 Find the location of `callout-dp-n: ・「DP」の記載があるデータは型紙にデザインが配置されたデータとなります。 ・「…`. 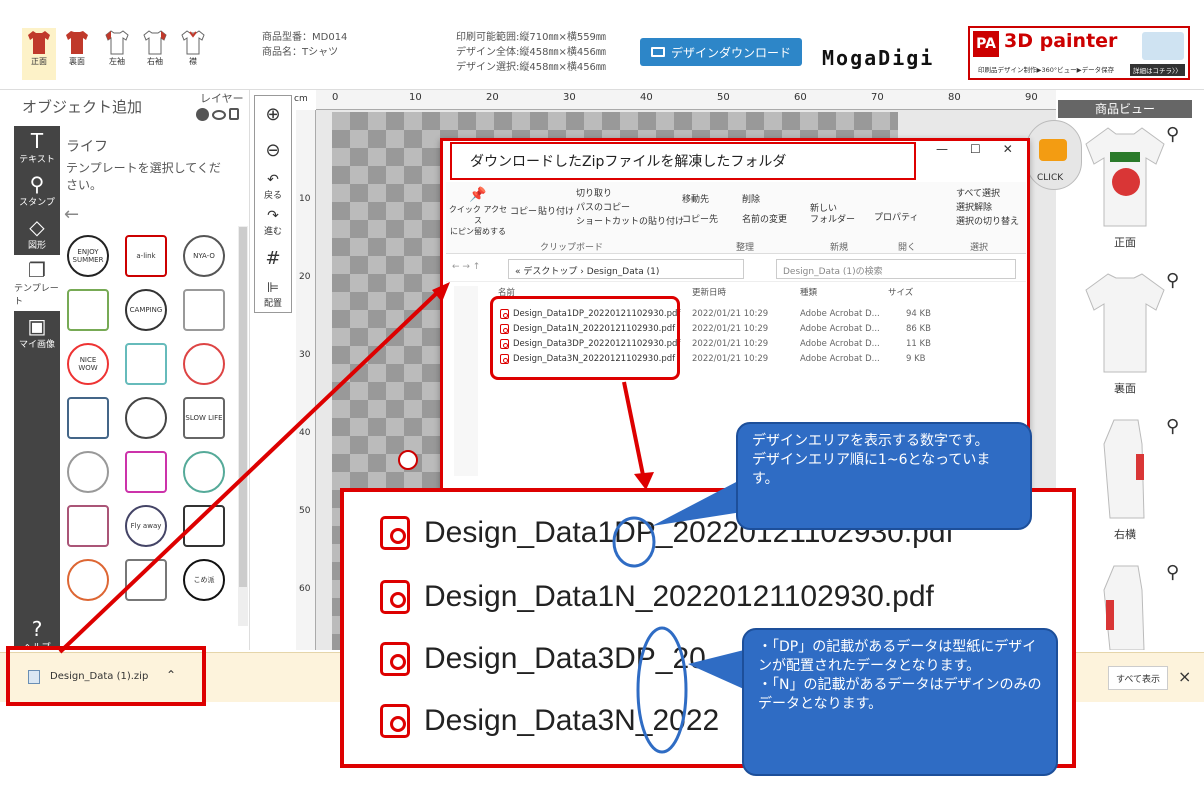

callout-dp-n: ・「DP」の記載があるデータは型紙にデザインが配置されたデータとなります。 ・「… is located at coordinates (900, 702).